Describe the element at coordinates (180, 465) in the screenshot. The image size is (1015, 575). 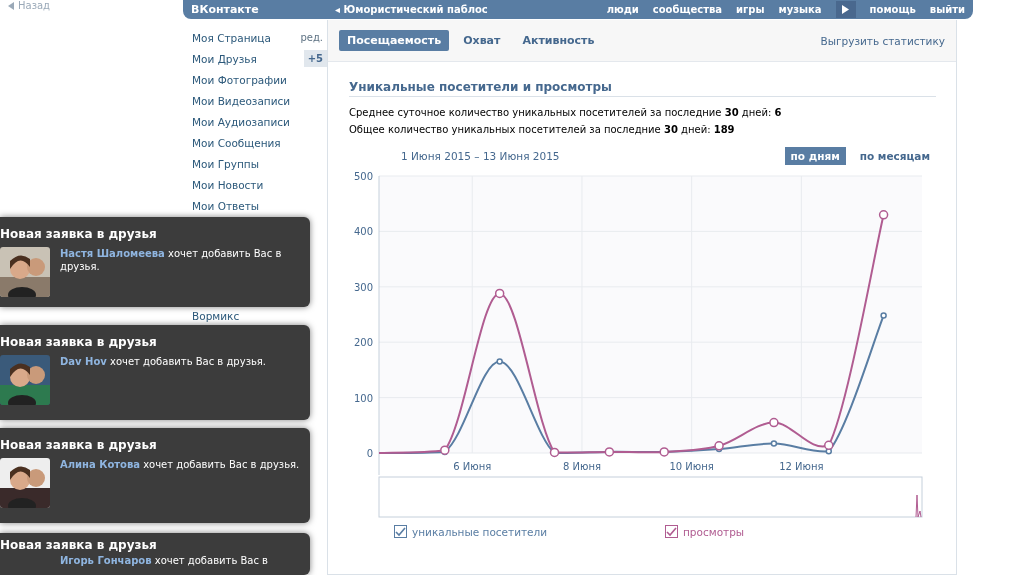
I see `notification-text: Алина Котова хочет добавить Вас в друзья.` at that location.